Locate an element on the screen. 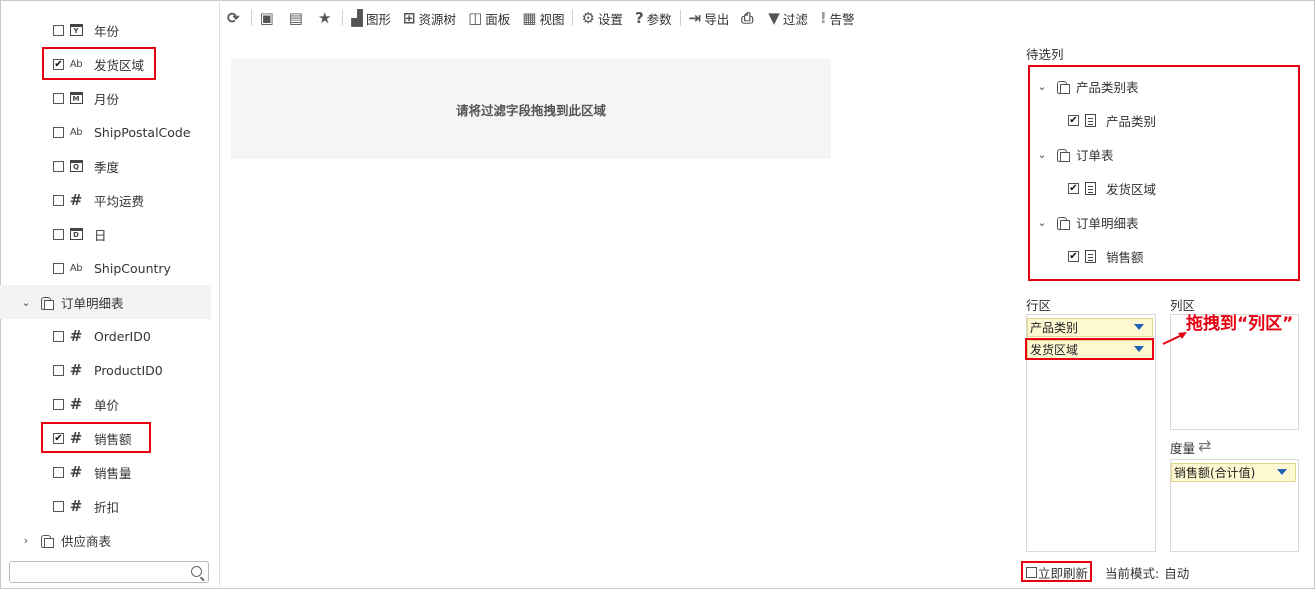 The width and height of the screenshot is (1315, 589). candidate-columns-title: 待选列 is located at coordinates (1045, 54).